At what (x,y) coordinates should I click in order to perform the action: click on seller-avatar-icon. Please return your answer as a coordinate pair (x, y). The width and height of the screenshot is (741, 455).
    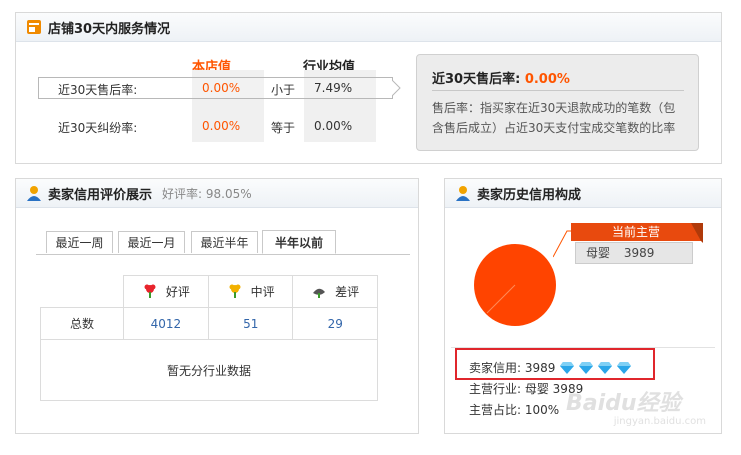
    Looking at the image, I should click on (34, 193).